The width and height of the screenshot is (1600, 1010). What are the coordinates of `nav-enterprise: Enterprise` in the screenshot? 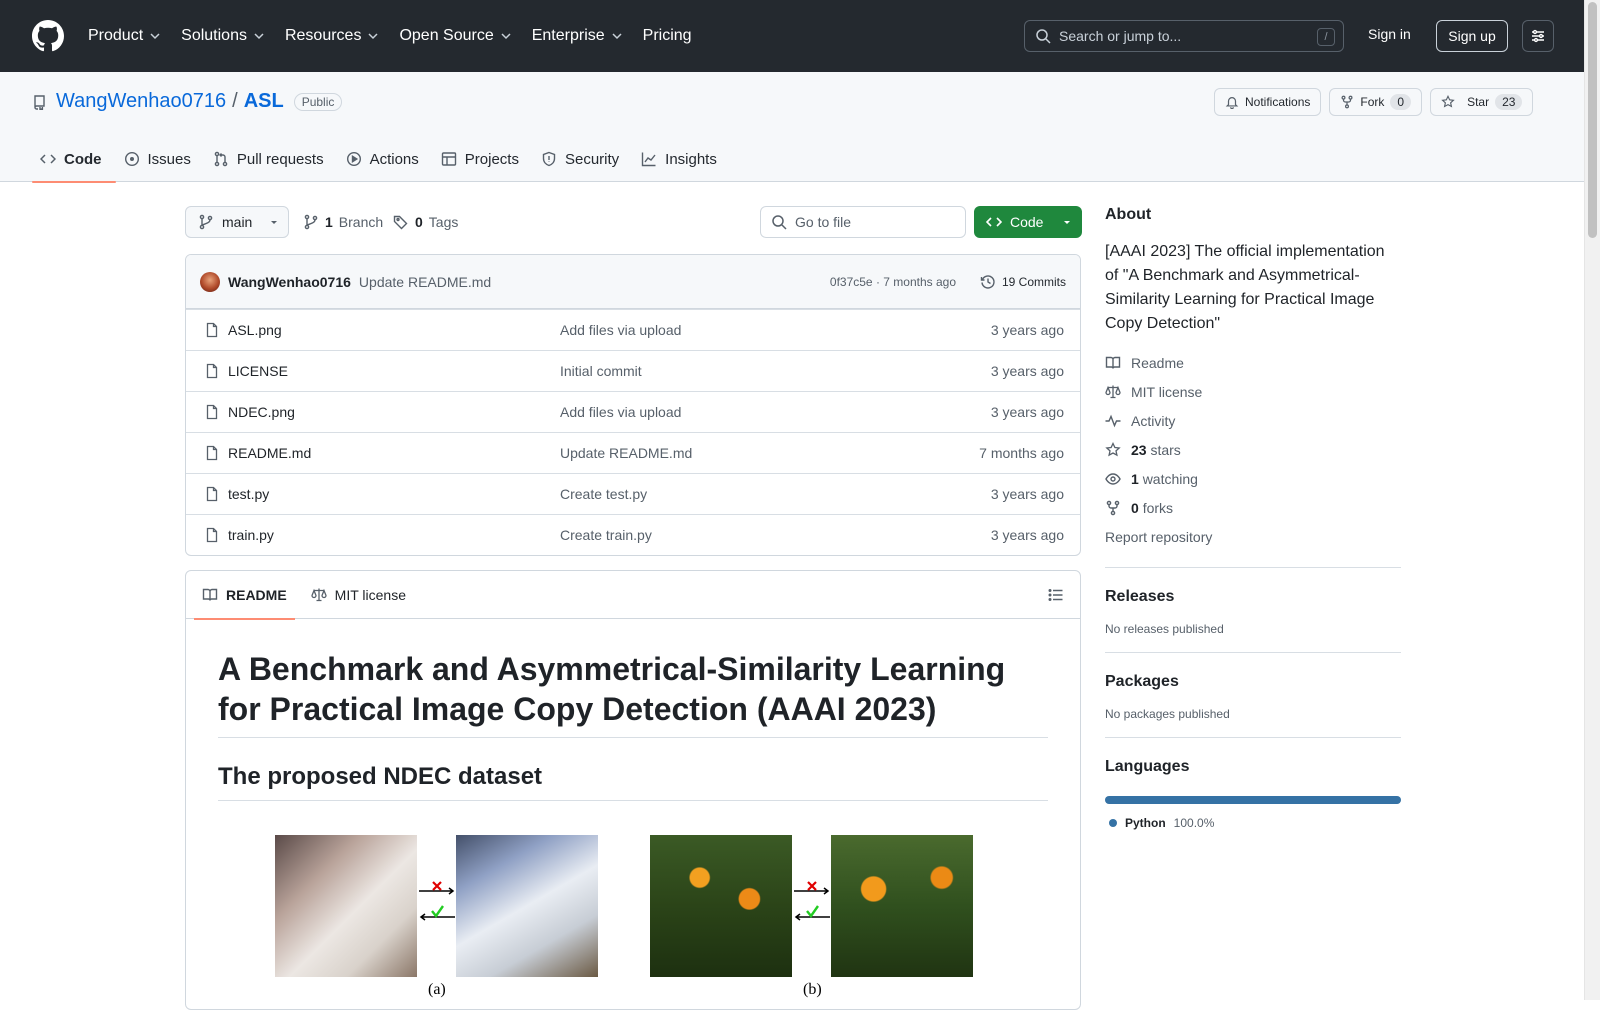 It's located at (577, 36).